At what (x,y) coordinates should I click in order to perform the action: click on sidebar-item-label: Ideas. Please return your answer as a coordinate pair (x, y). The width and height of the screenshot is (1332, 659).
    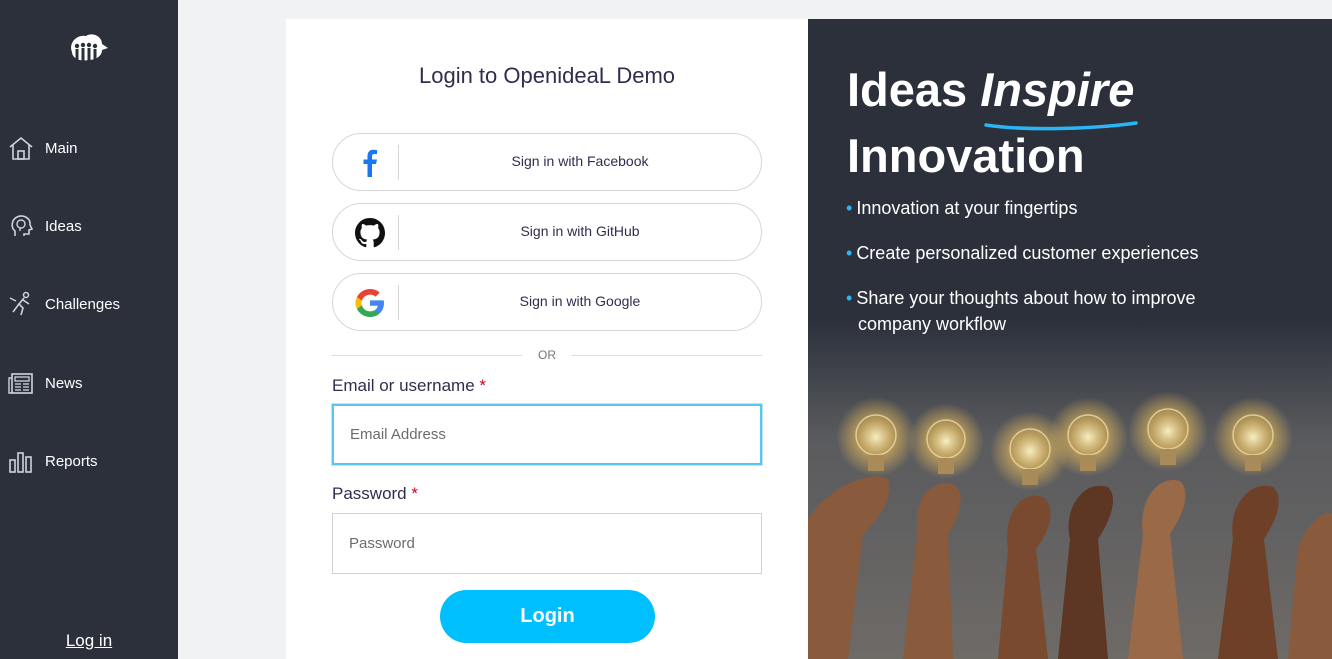
    Looking at the image, I should click on (63, 226).